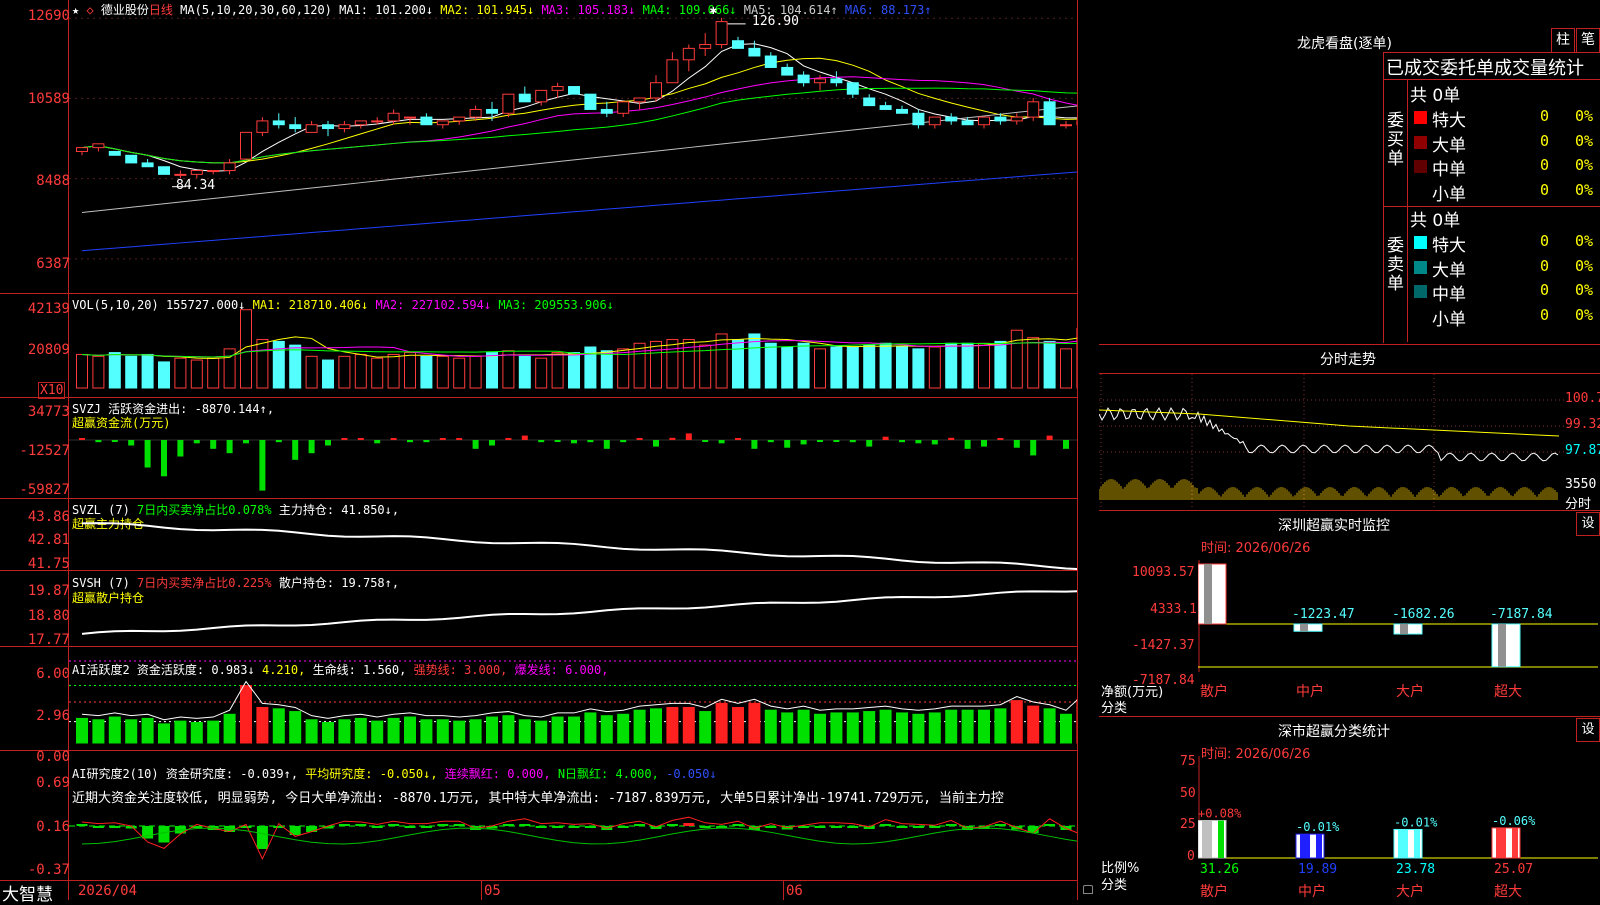 The width and height of the screenshot is (1600, 905). I want to click on monitor-chart: 10093.57散户-1223.47中户-1682.26大户-7187.84超大, so click(1399, 640).